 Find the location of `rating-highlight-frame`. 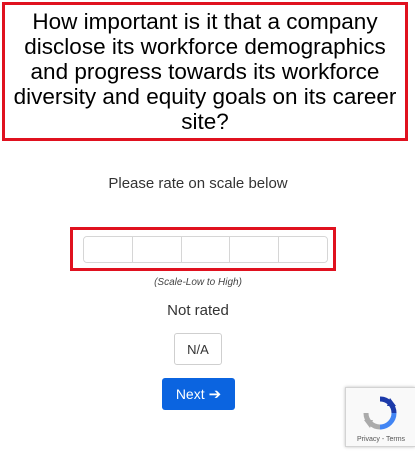

rating-highlight-frame is located at coordinates (203, 249).